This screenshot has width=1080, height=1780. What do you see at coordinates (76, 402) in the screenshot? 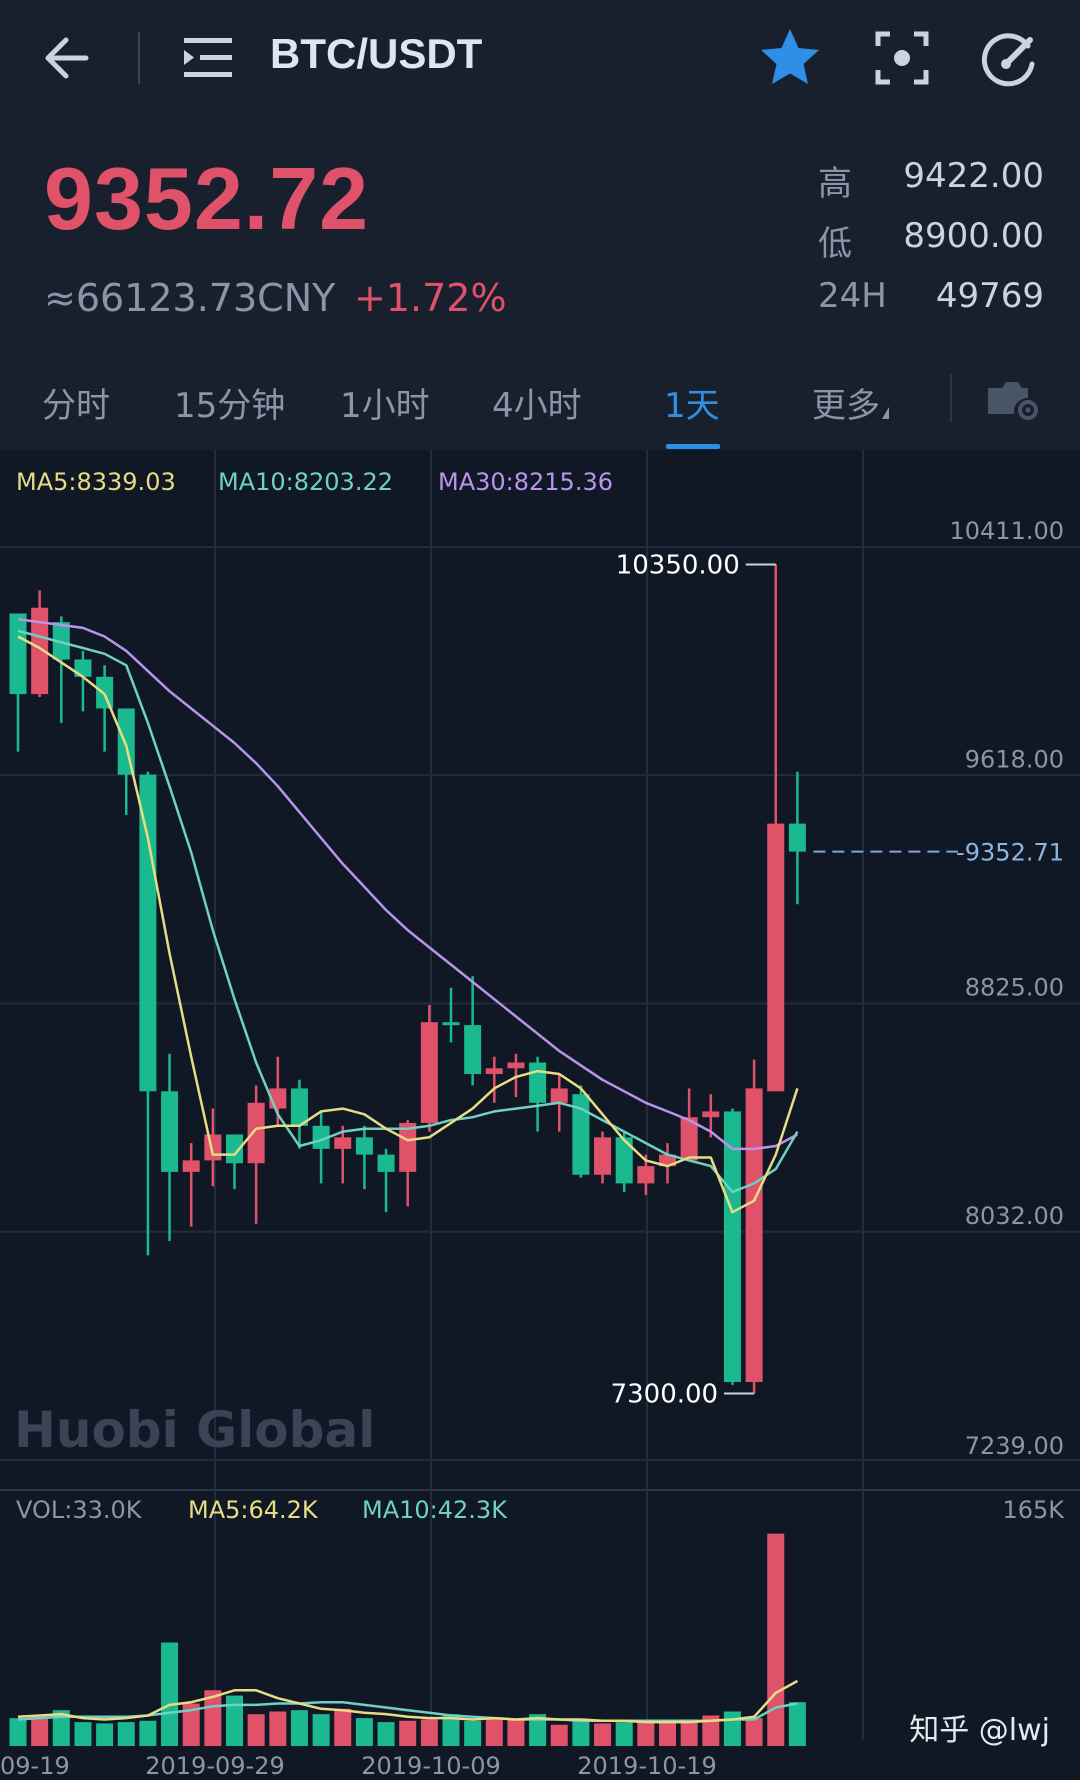
I see `tab-timeline: 分时` at bounding box center [76, 402].